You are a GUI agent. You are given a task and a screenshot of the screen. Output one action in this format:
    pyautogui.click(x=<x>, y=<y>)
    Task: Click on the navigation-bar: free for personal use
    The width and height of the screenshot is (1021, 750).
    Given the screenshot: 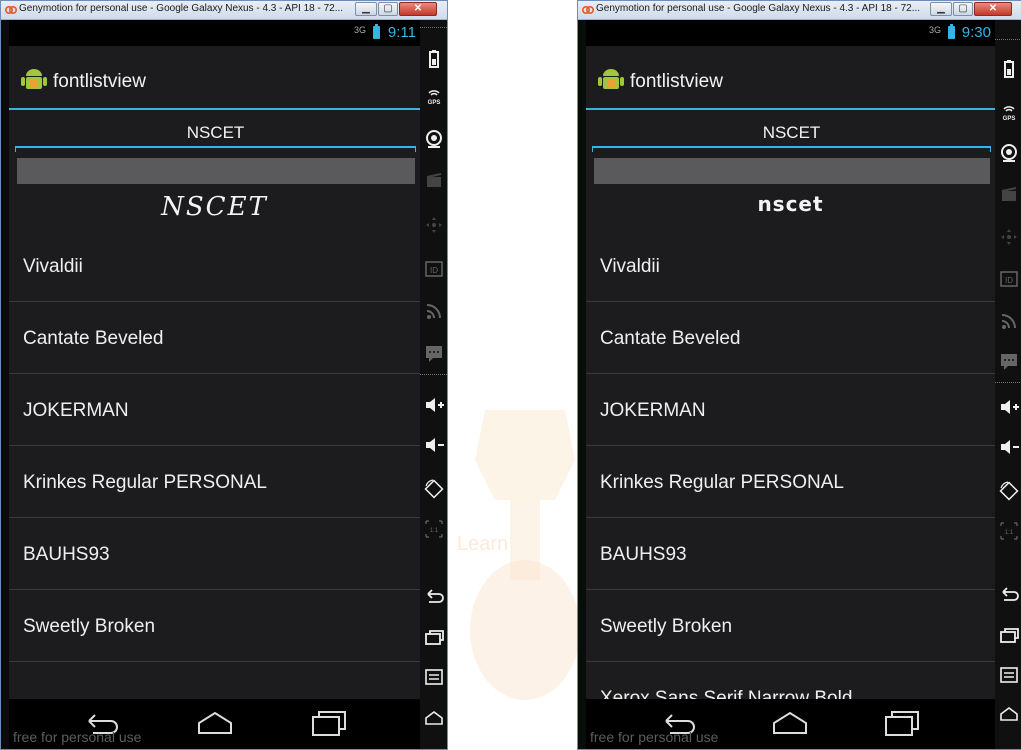 What is the action you would take?
    pyautogui.click(x=214, y=724)
    